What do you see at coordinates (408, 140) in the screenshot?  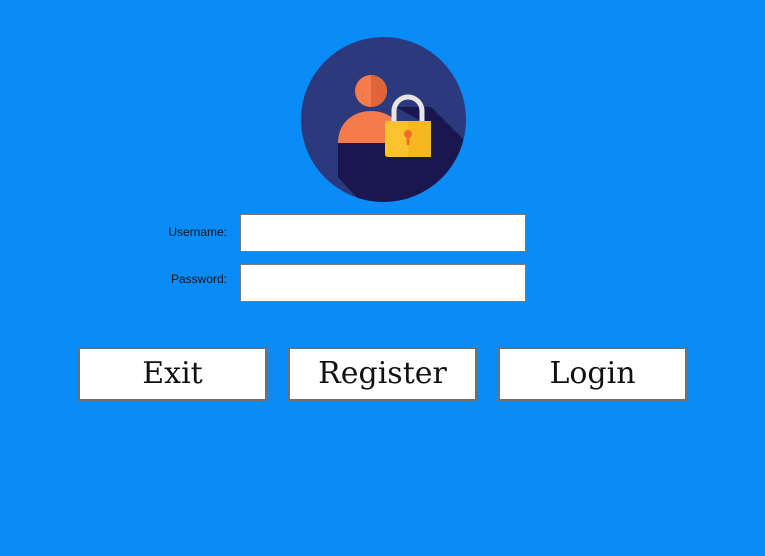 I see `keyhole-slot` at bounding box center [408, 140].